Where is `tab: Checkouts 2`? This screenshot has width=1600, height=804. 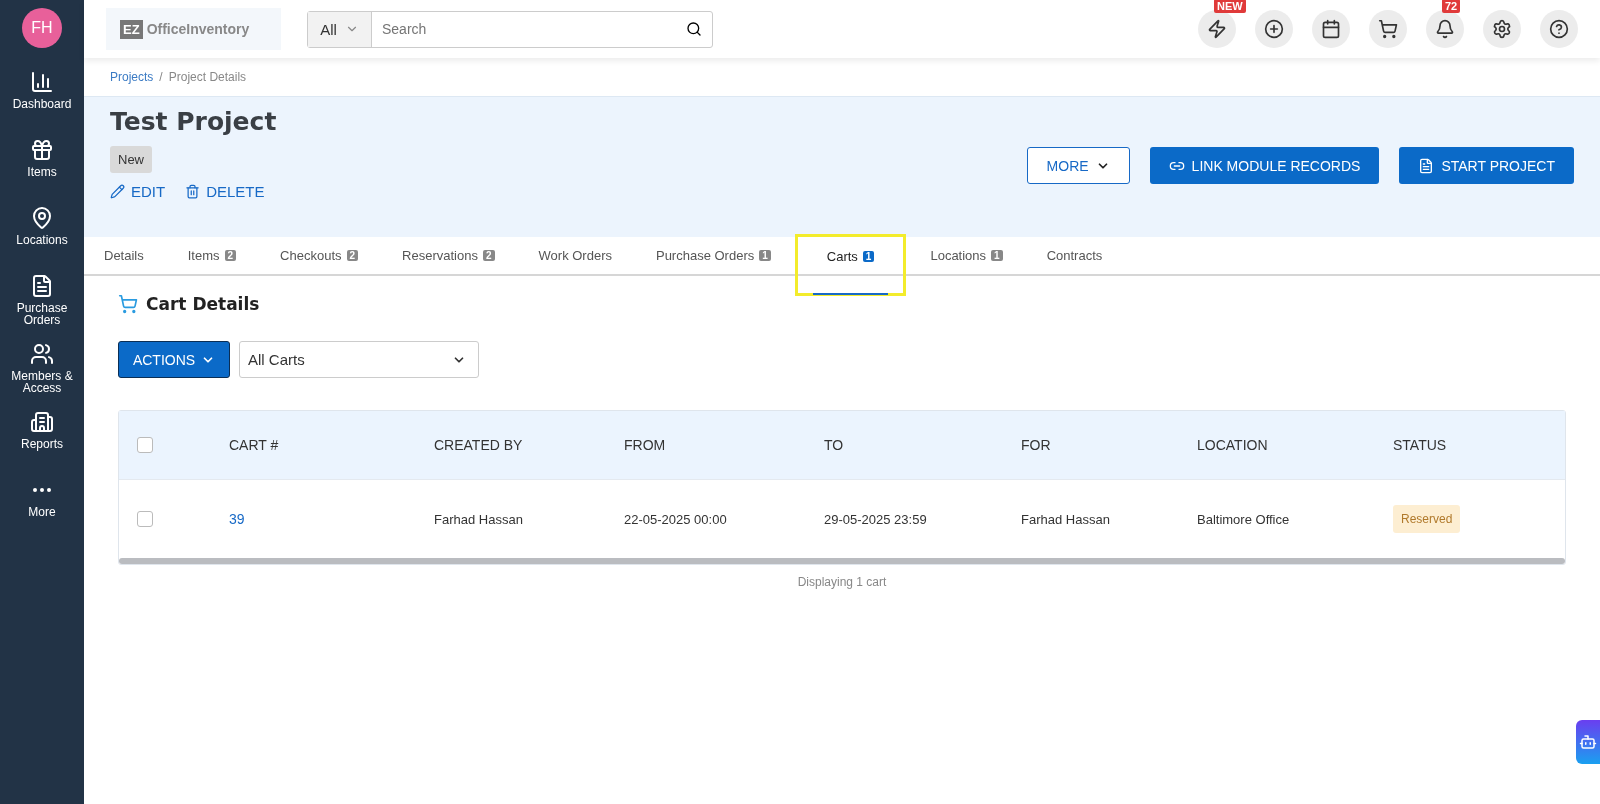 tab: Checkouts 2 is located at coordinates (319, 255).